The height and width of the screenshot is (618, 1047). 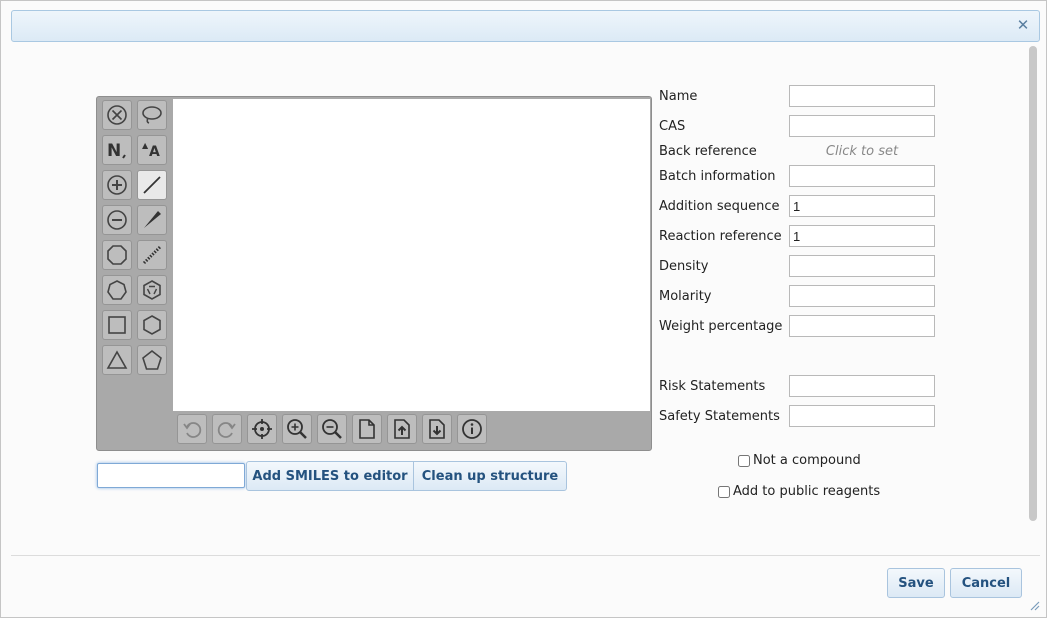 What do you see at coordinates (227, 429) in the screenshot?
I see `redo-icon` at bounding box center [227, 429].